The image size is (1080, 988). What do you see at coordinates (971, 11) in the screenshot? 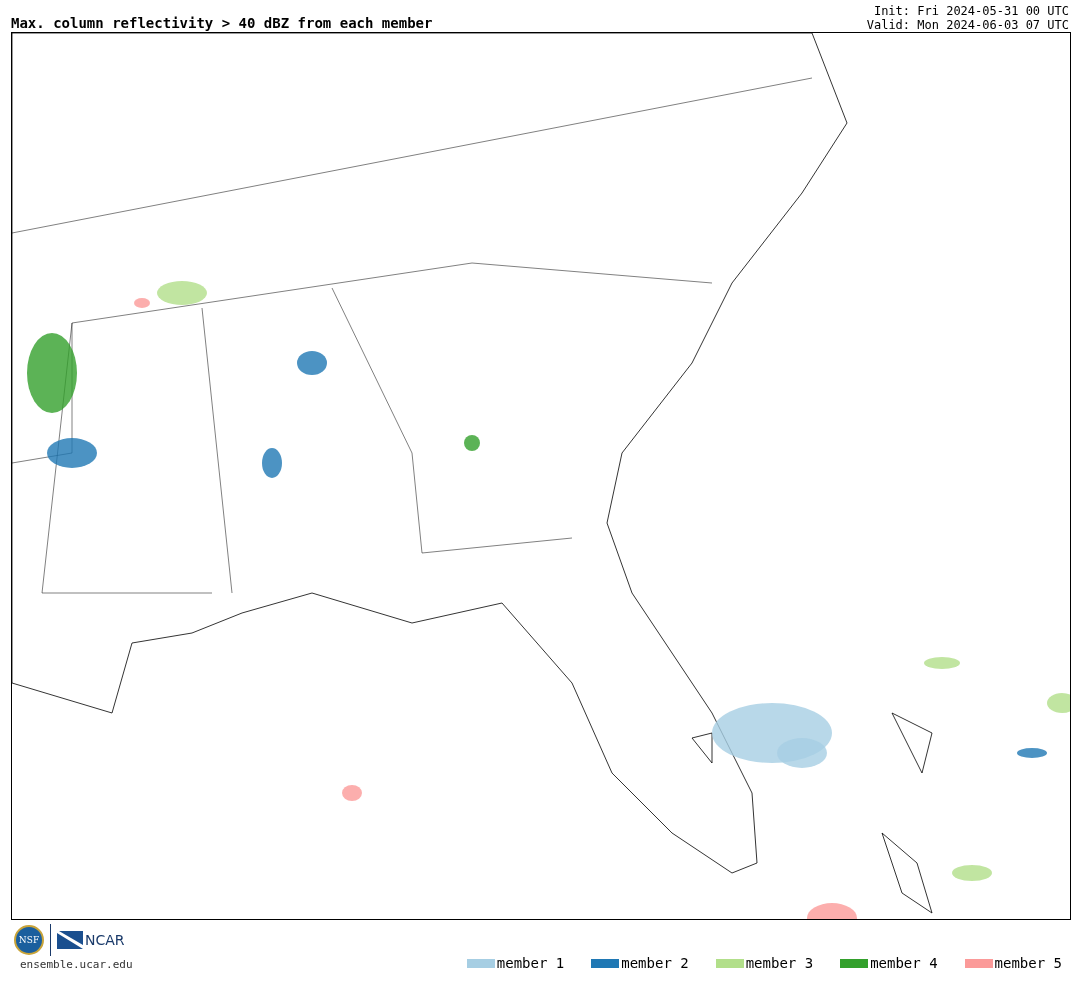
I see `init-time: Init: Fri 2024-05-31 00 UTC` at bounding box center [971, 11].